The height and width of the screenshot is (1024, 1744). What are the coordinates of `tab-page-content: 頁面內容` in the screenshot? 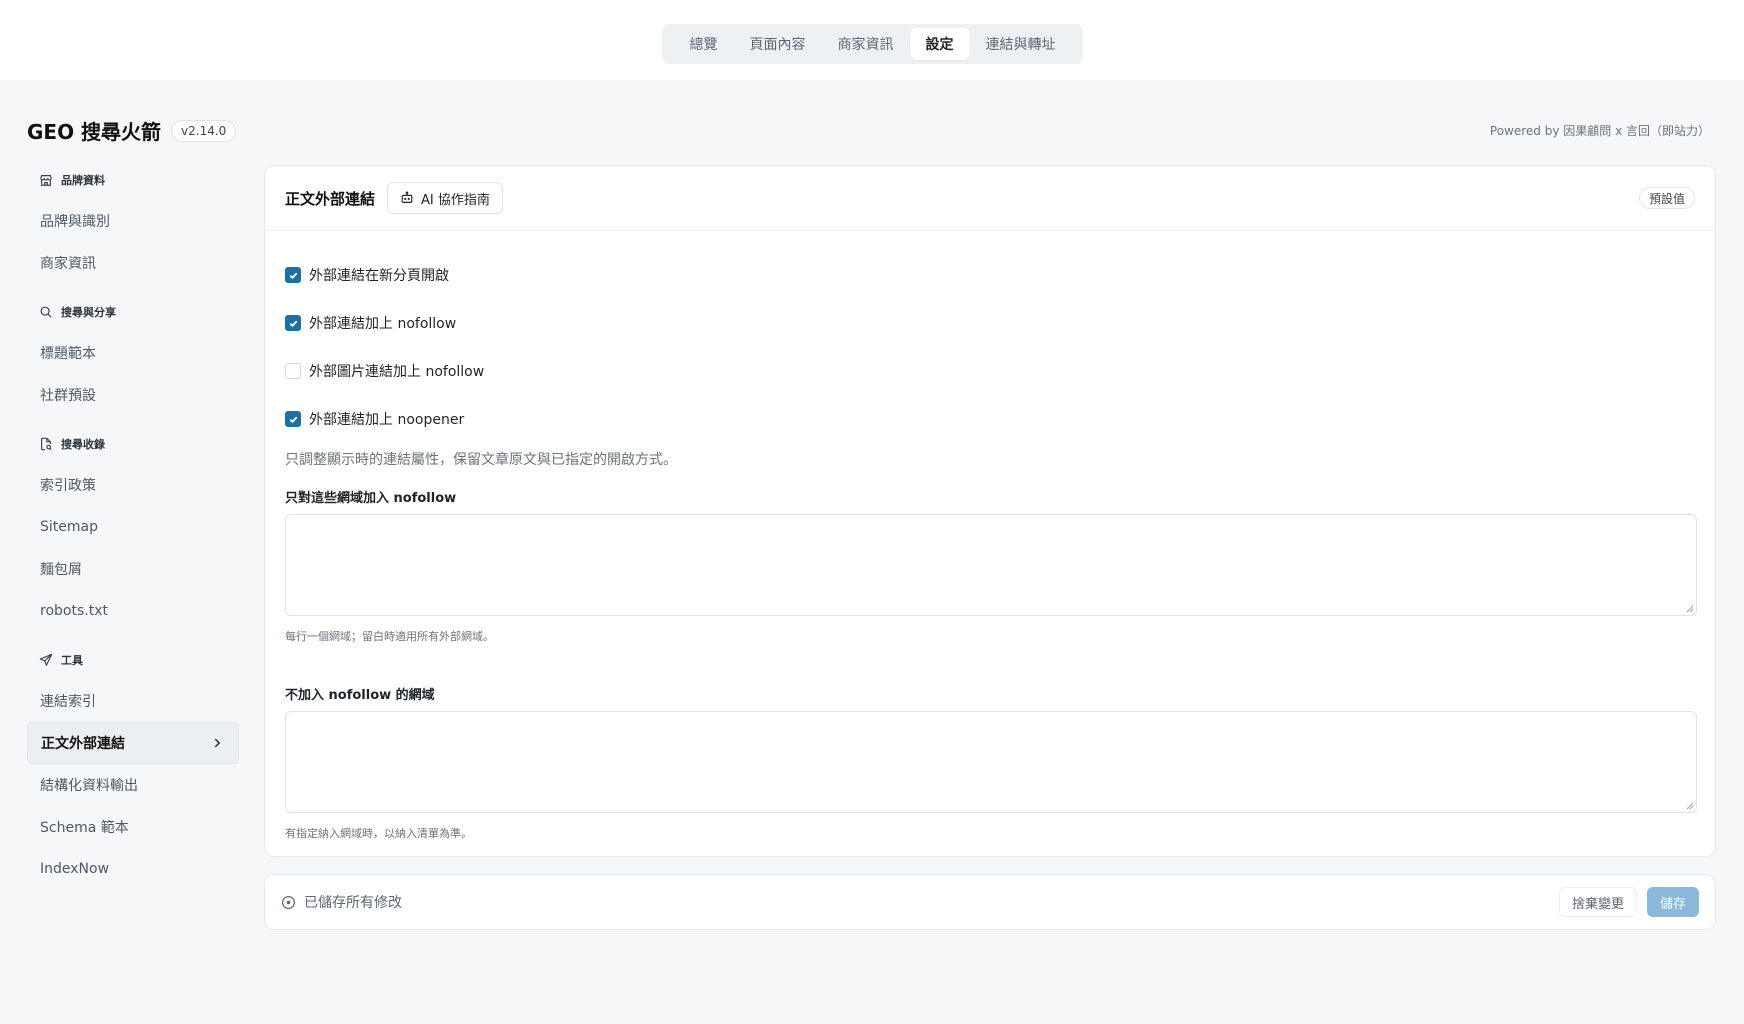 It's located at (778, 44).